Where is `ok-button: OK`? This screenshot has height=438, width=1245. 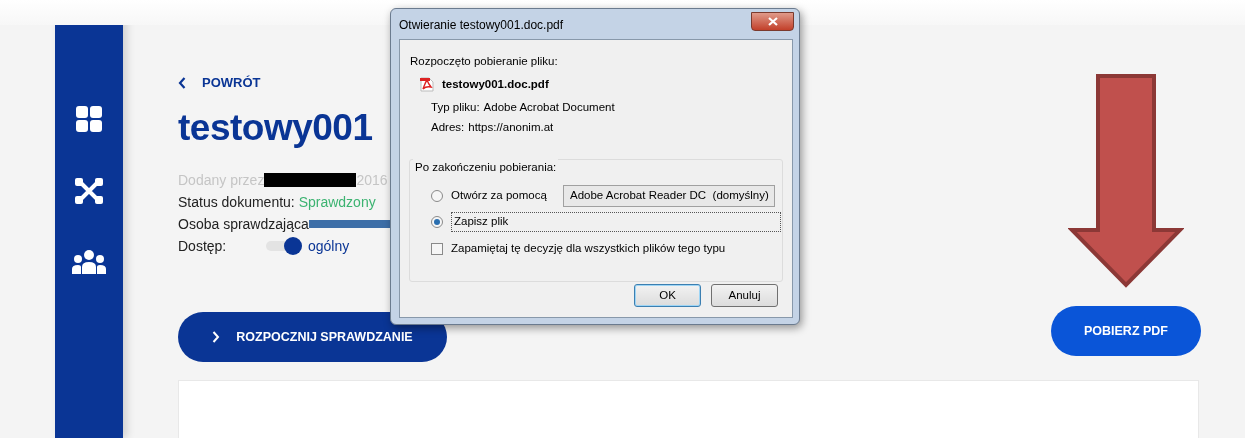
ok-button: OK is located at coordinates (667, 295).